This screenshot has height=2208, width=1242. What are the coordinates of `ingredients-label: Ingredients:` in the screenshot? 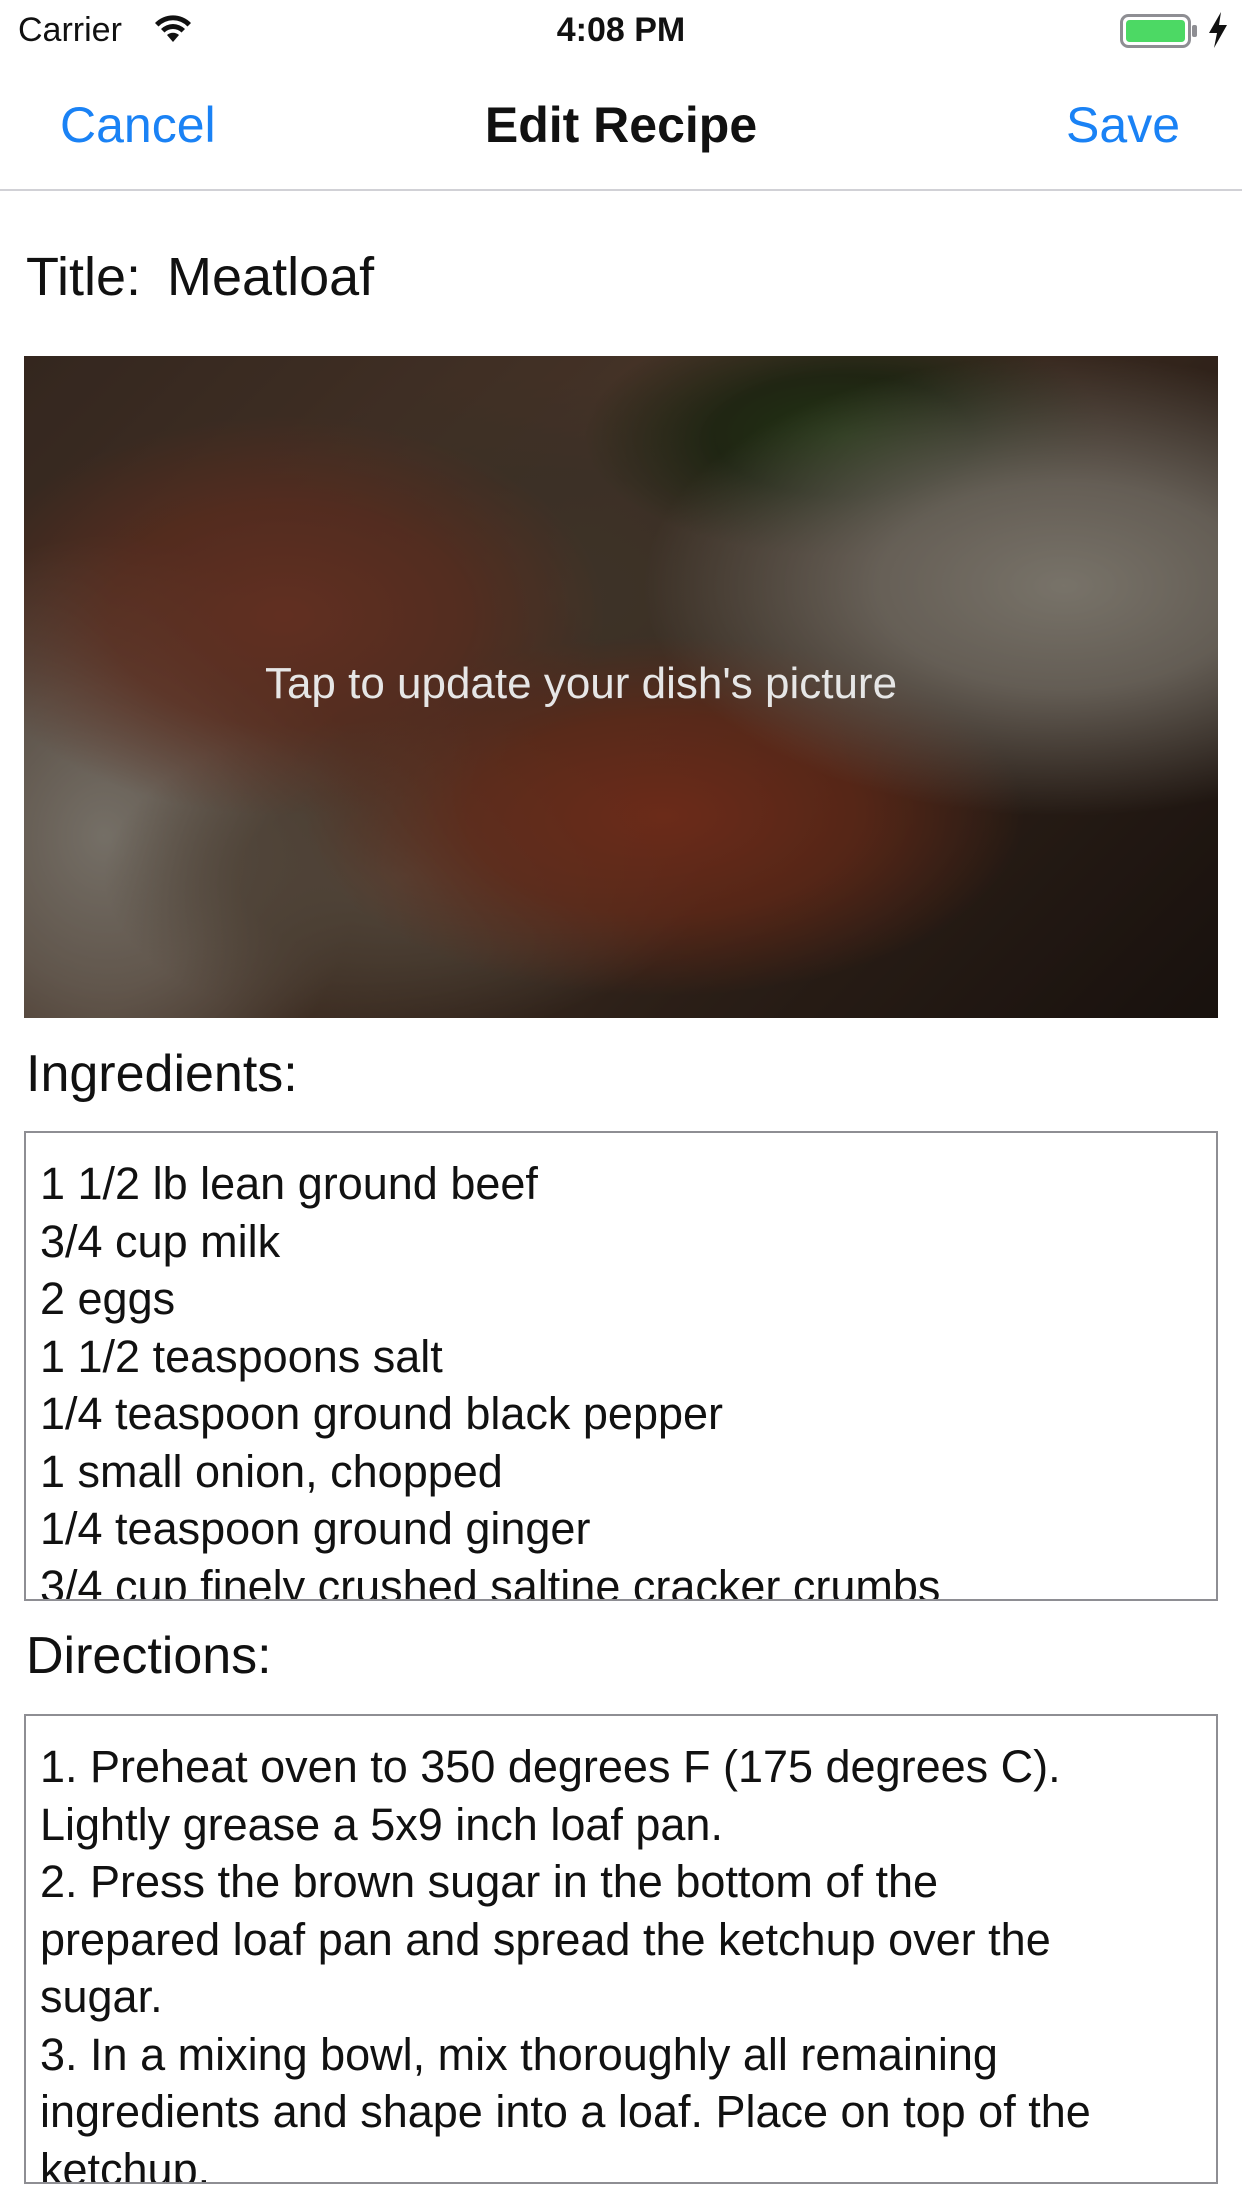 It's located at (162, 1074).